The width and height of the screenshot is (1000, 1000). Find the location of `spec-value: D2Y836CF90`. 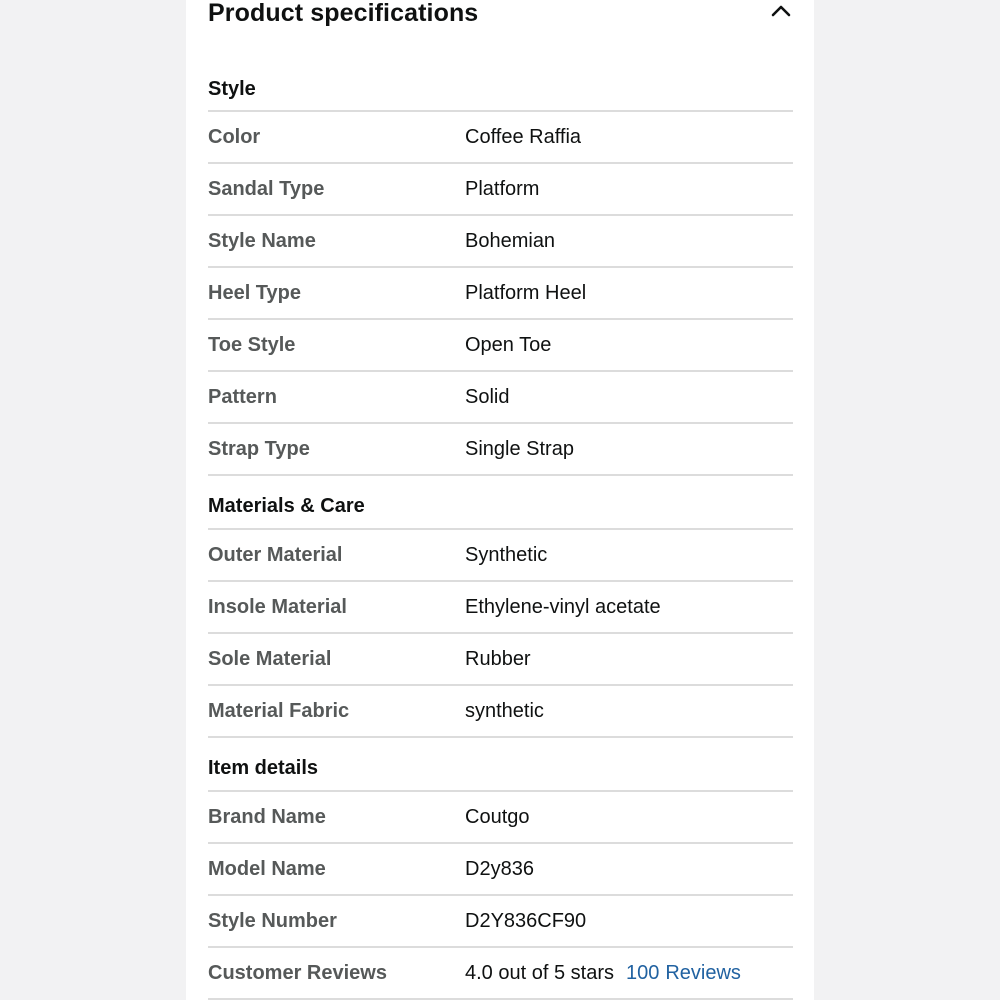

spec-value: D2Y836CF90 is located at coordinates (526, 921).